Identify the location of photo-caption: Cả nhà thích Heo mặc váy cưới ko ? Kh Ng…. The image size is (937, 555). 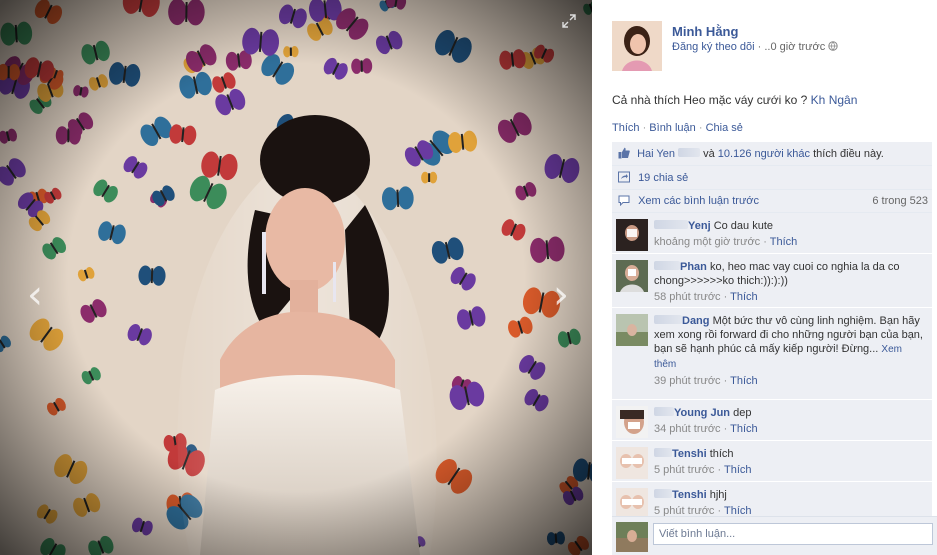
(734, 100).